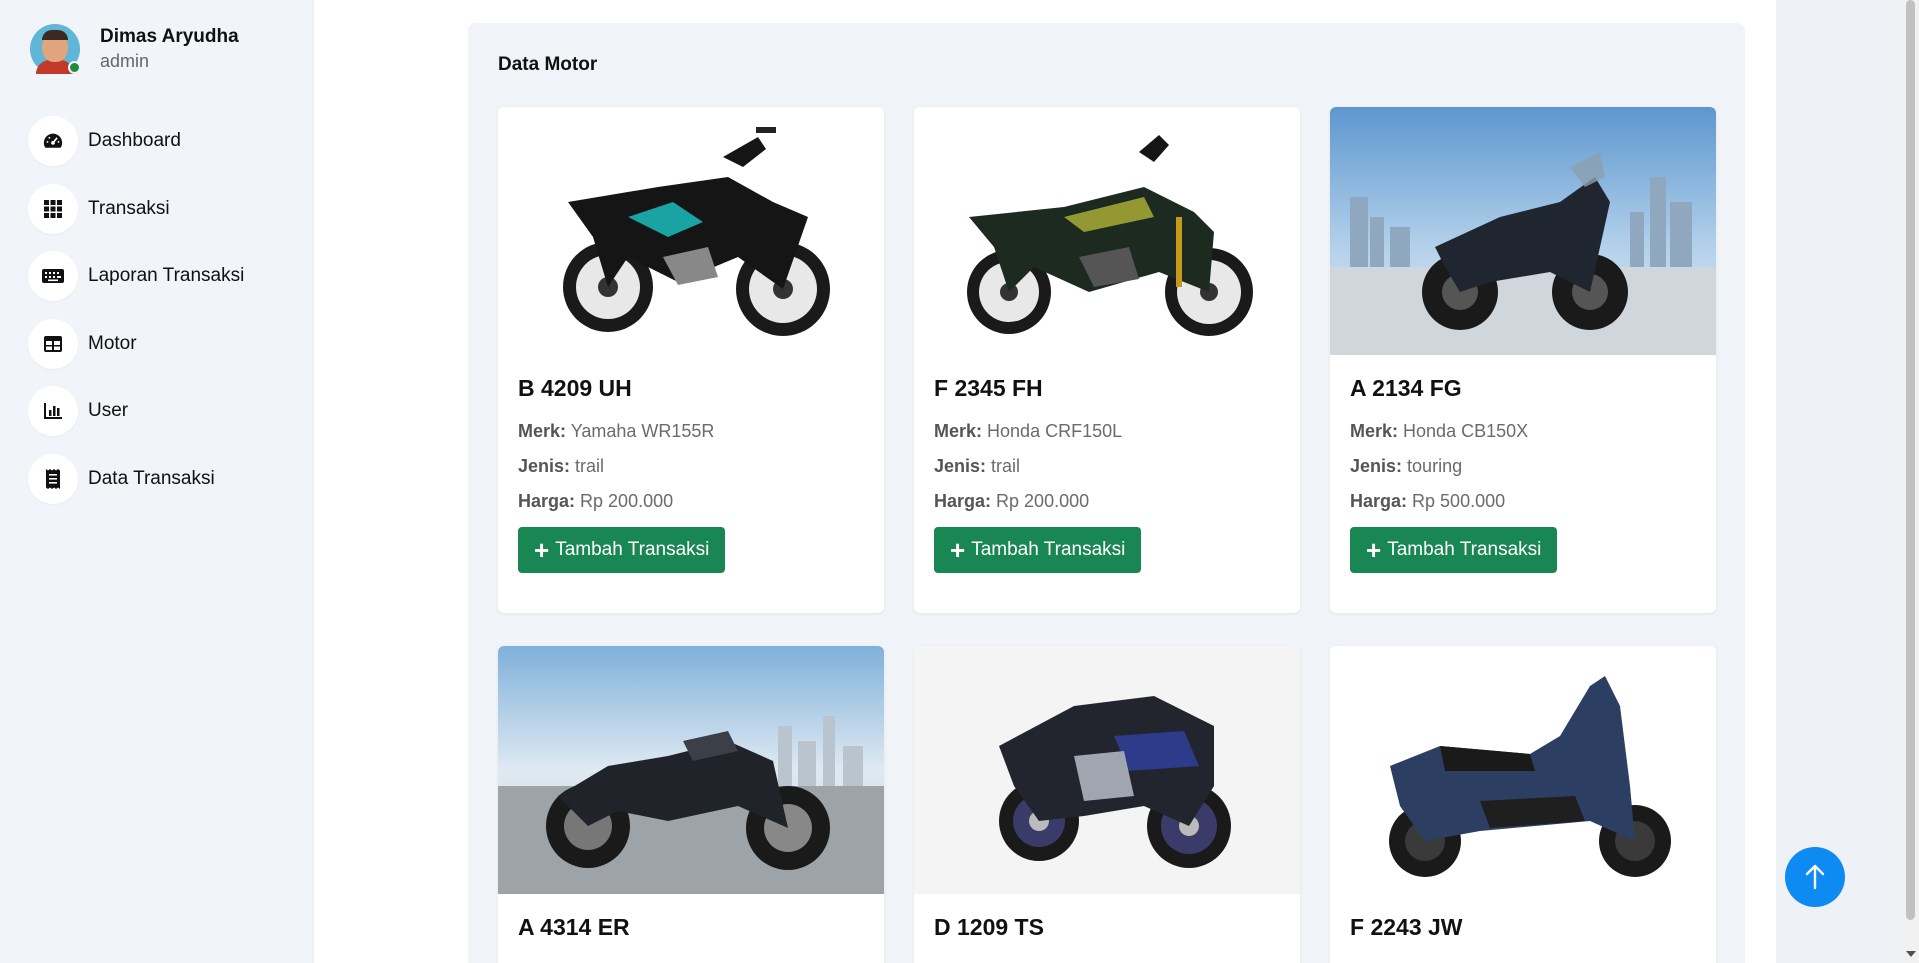  I want to click on sidebar-item-dashboard: Dashboard, so click(136, 141).